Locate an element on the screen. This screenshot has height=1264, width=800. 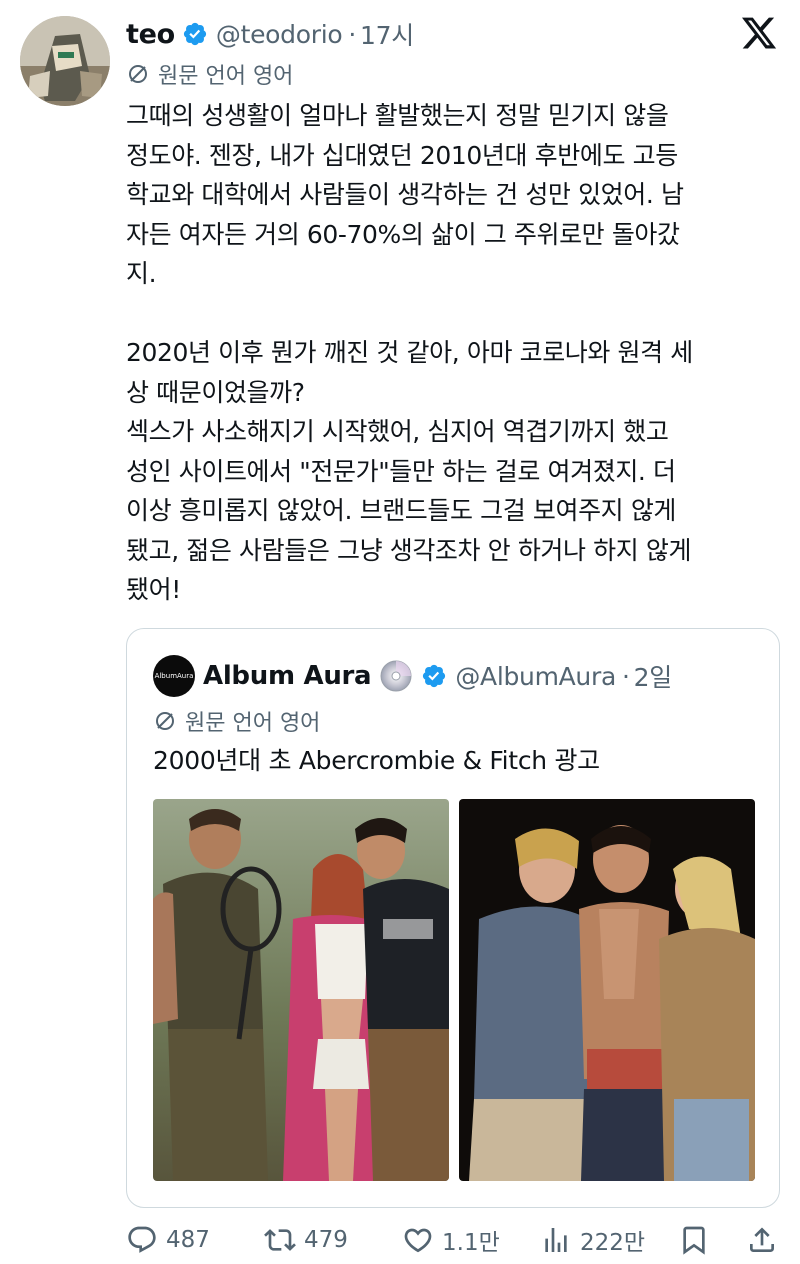
tweet-line: 지. is located at coordinates (141, 273).